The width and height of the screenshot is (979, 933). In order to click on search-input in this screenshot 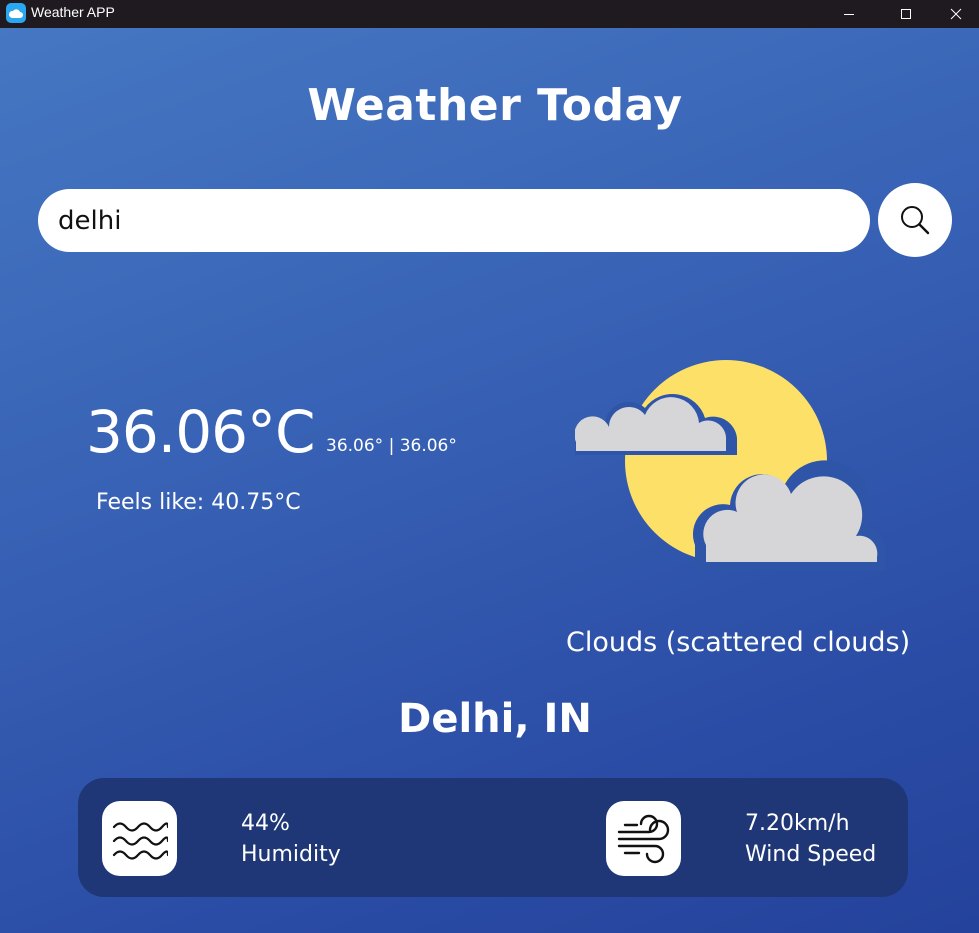, I will do `click(453, 220)`.